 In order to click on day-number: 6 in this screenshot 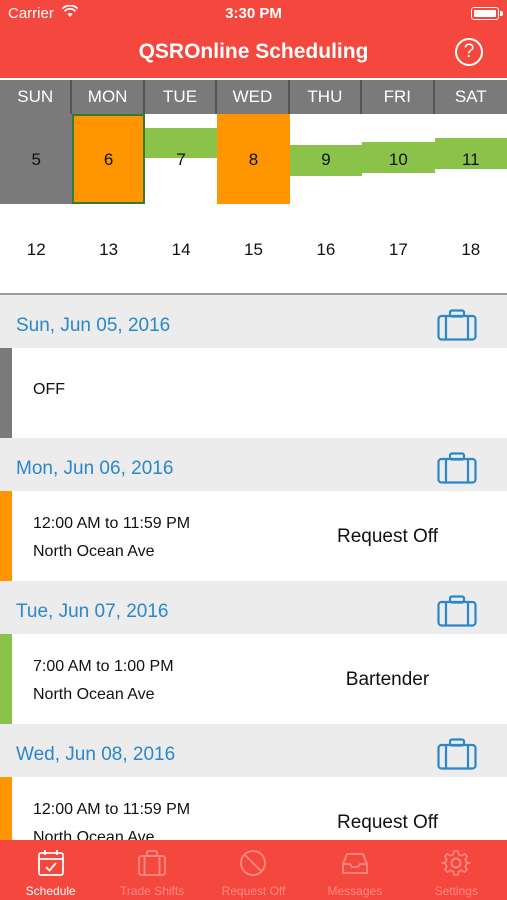, I will do `click(108, 159)`.